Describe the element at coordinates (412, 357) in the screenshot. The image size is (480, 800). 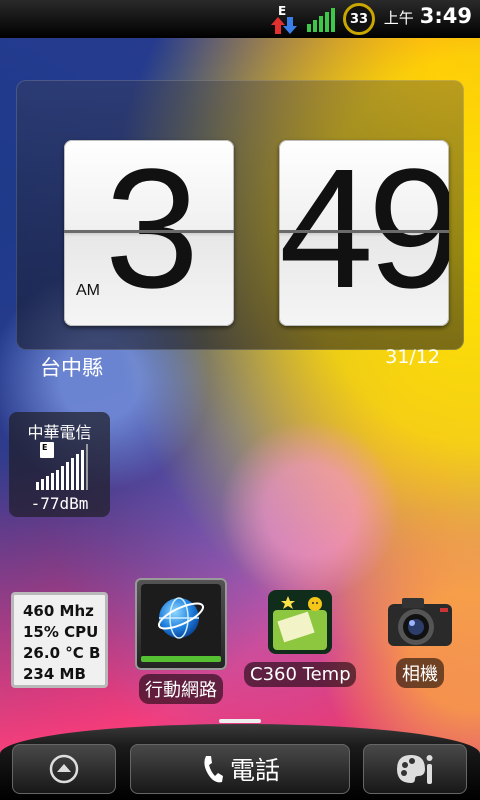
I see `date-label: 31/12` at that location.